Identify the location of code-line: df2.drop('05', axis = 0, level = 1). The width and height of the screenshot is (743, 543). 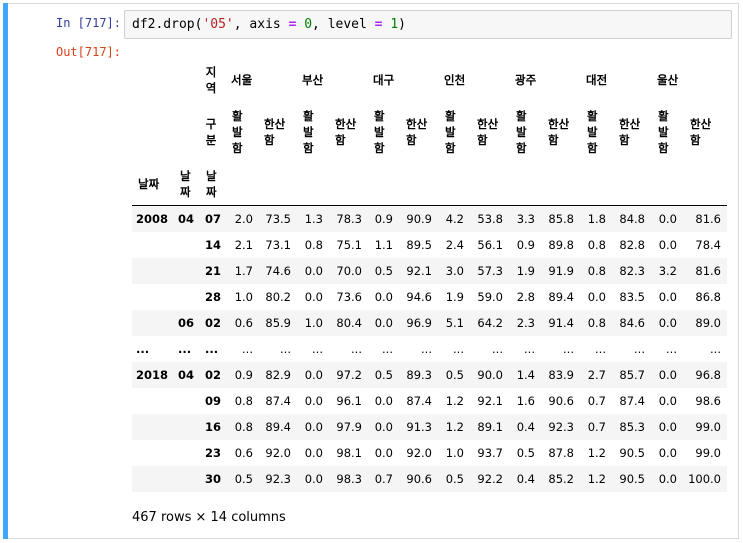
(269, 24).